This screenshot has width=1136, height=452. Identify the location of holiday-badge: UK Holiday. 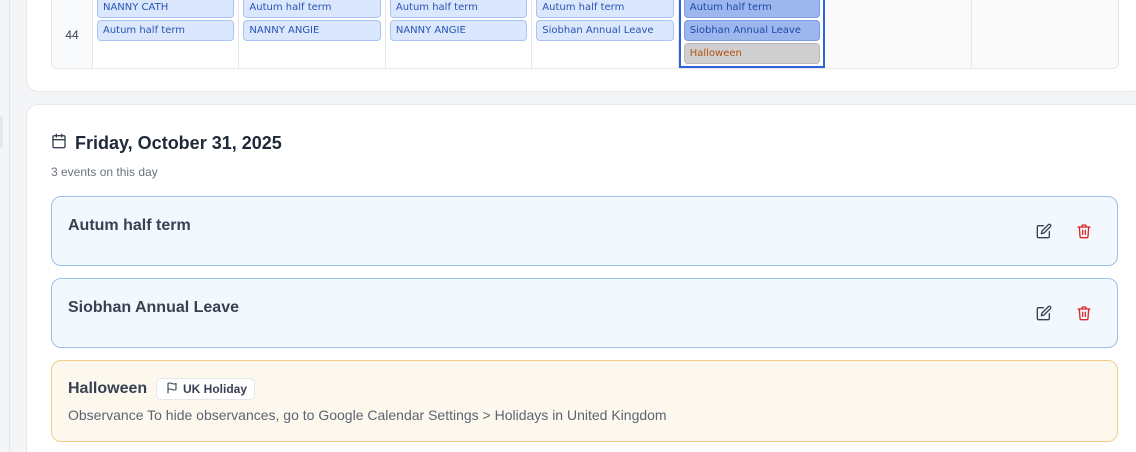
(206, 389).